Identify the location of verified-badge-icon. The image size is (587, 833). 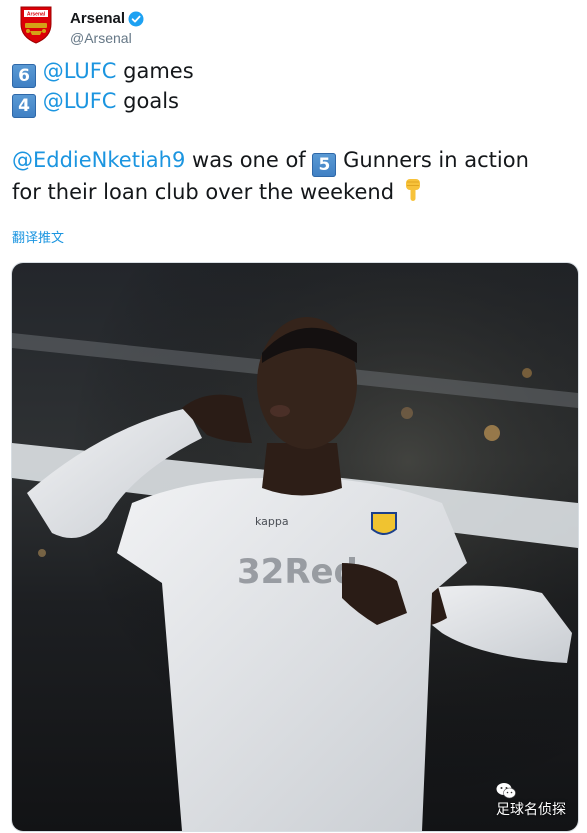
(136, 18).